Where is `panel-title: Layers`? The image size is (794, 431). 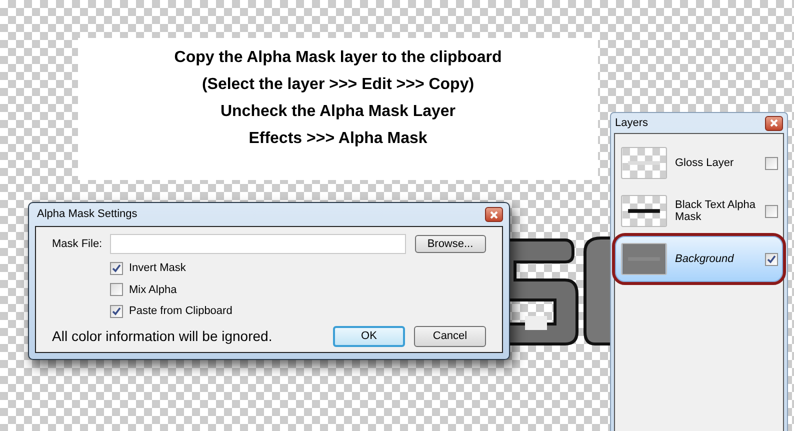
panel-title: Layers is located at coordinates (631, 123).